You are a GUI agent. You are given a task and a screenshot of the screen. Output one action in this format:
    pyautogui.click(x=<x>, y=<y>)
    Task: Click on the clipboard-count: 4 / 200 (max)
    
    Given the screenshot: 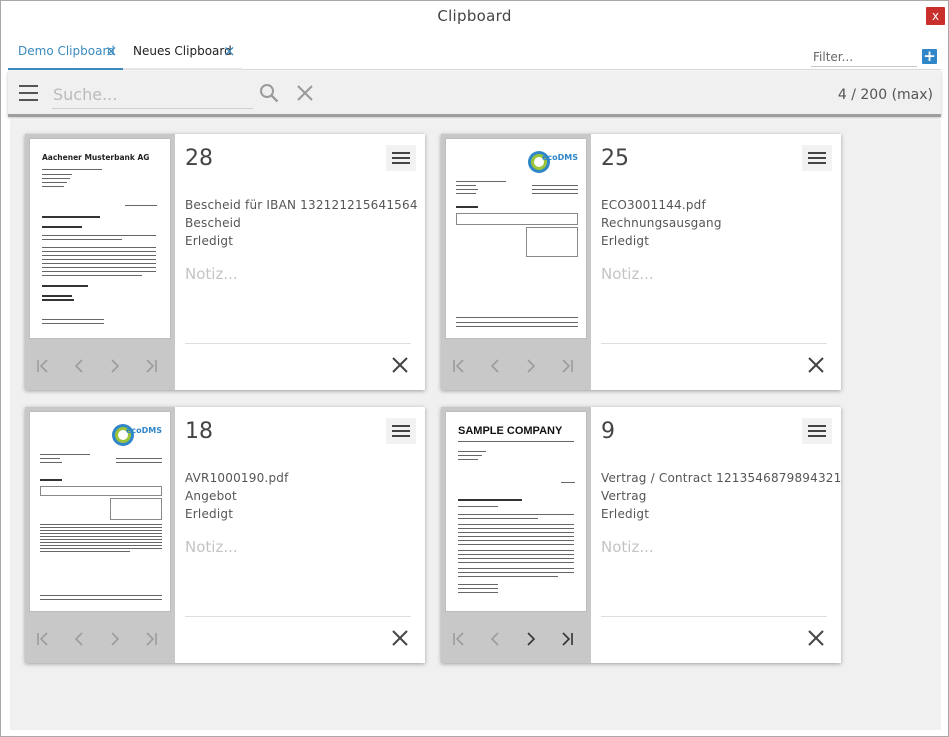 What is the action you would take?
    pyautogui.click(x=885, y=95)
    